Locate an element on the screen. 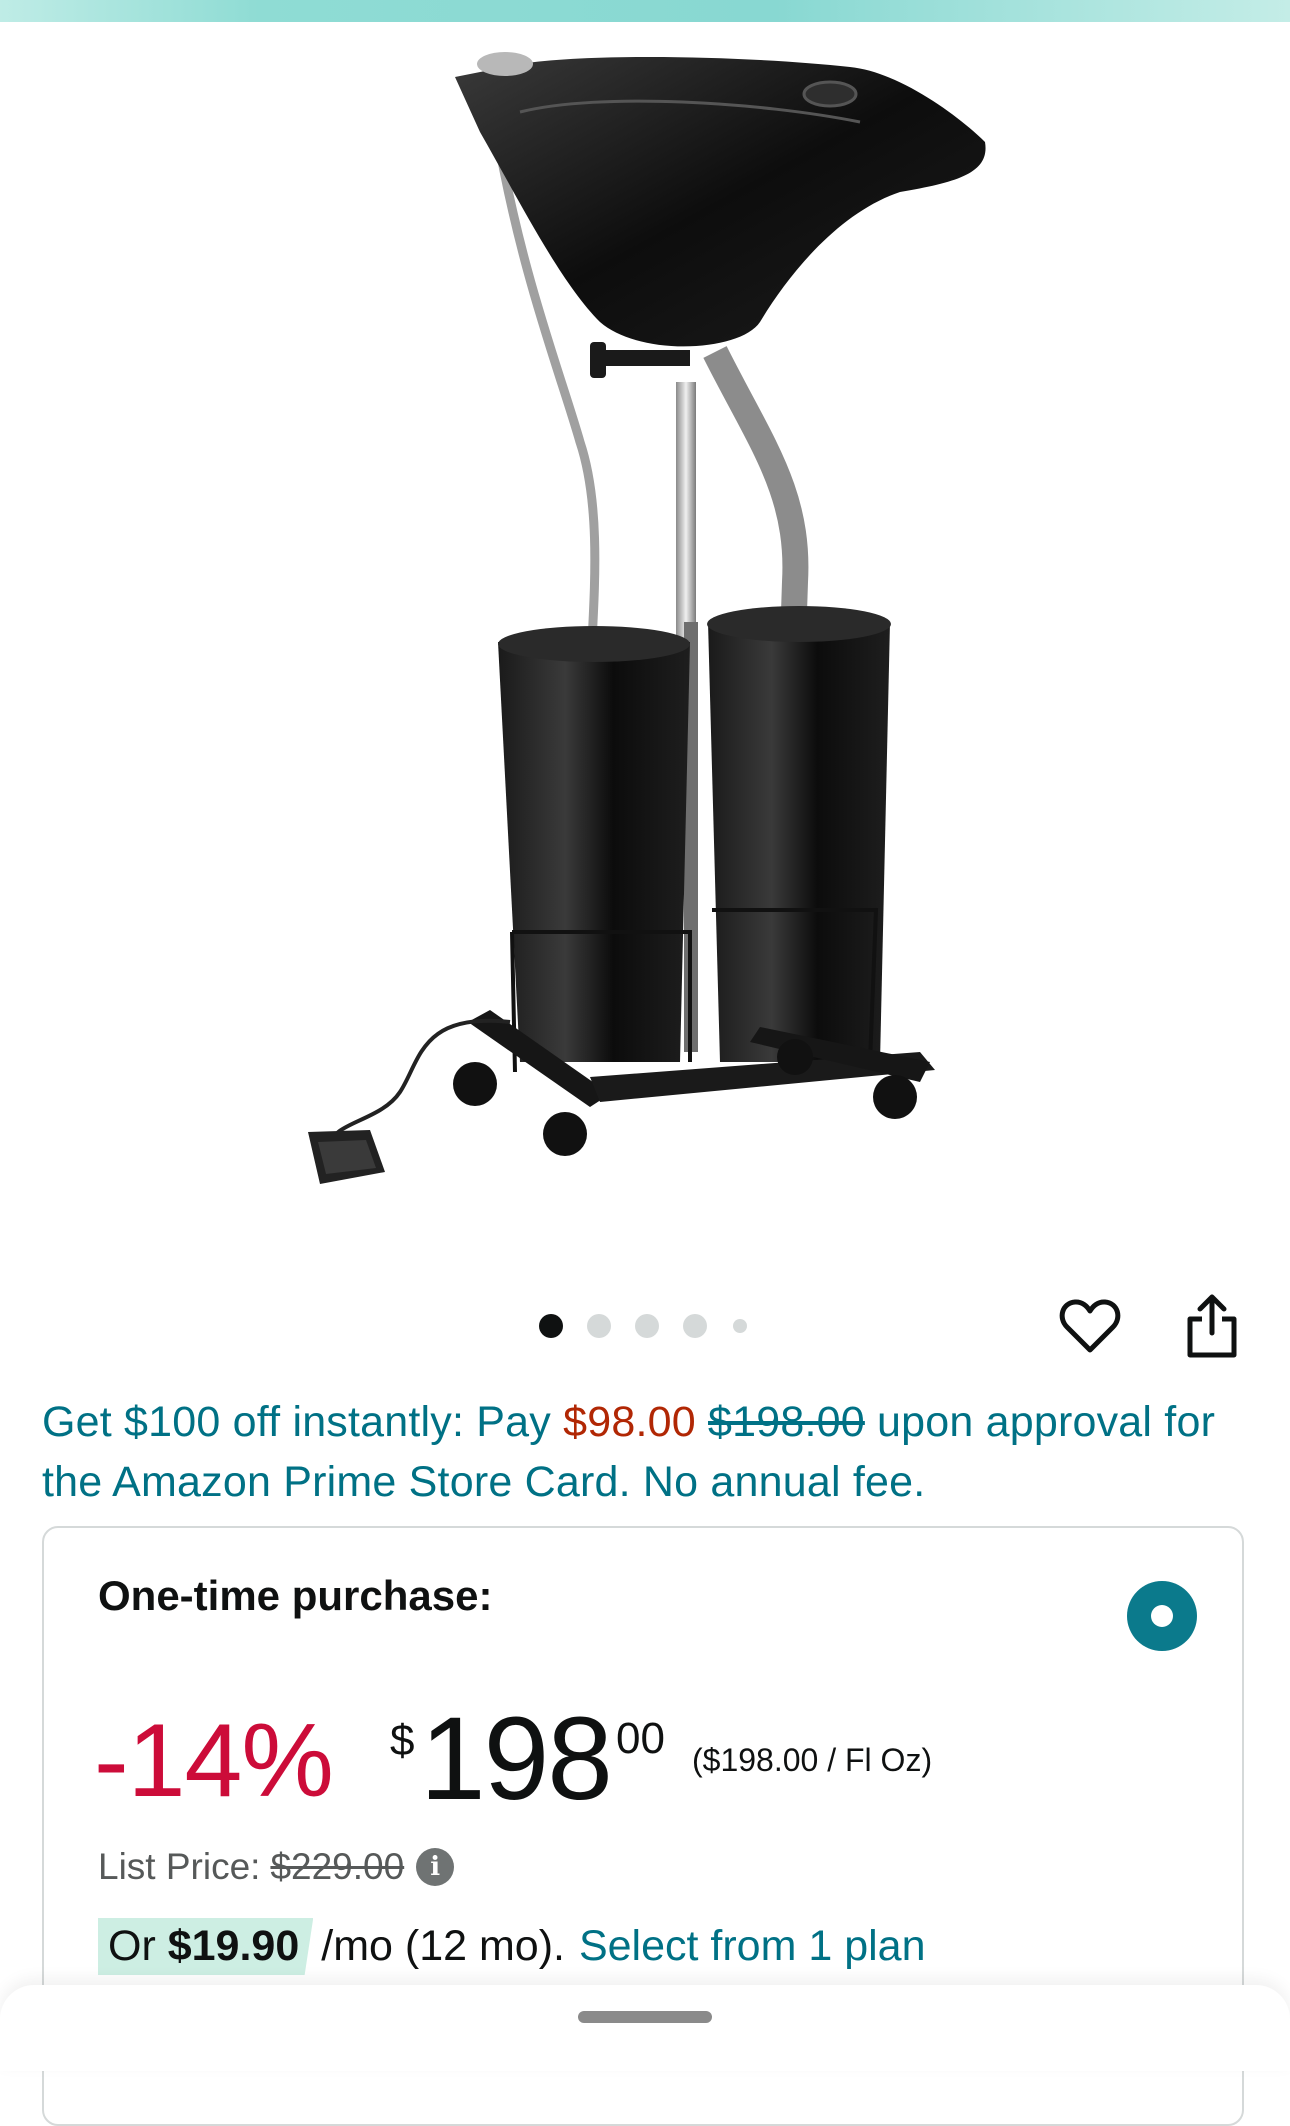 The width and height of the screenshot is (1290, 2126). promo-new-price: $98.00 is located at coordinates (629, 1422).